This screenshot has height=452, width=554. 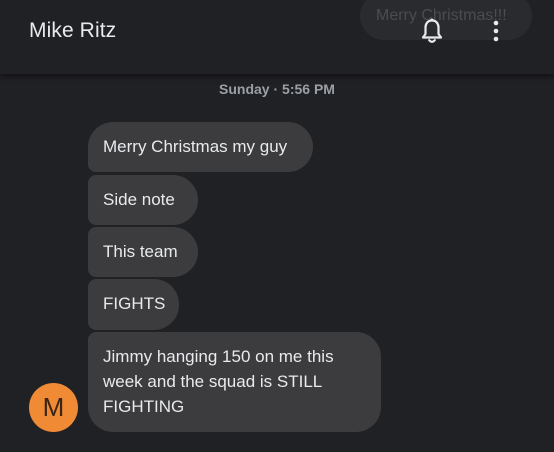 What do you see at coordinates (53, 407) in the screenshot?
I see `avatar: M` at bounding box center [53, 407].